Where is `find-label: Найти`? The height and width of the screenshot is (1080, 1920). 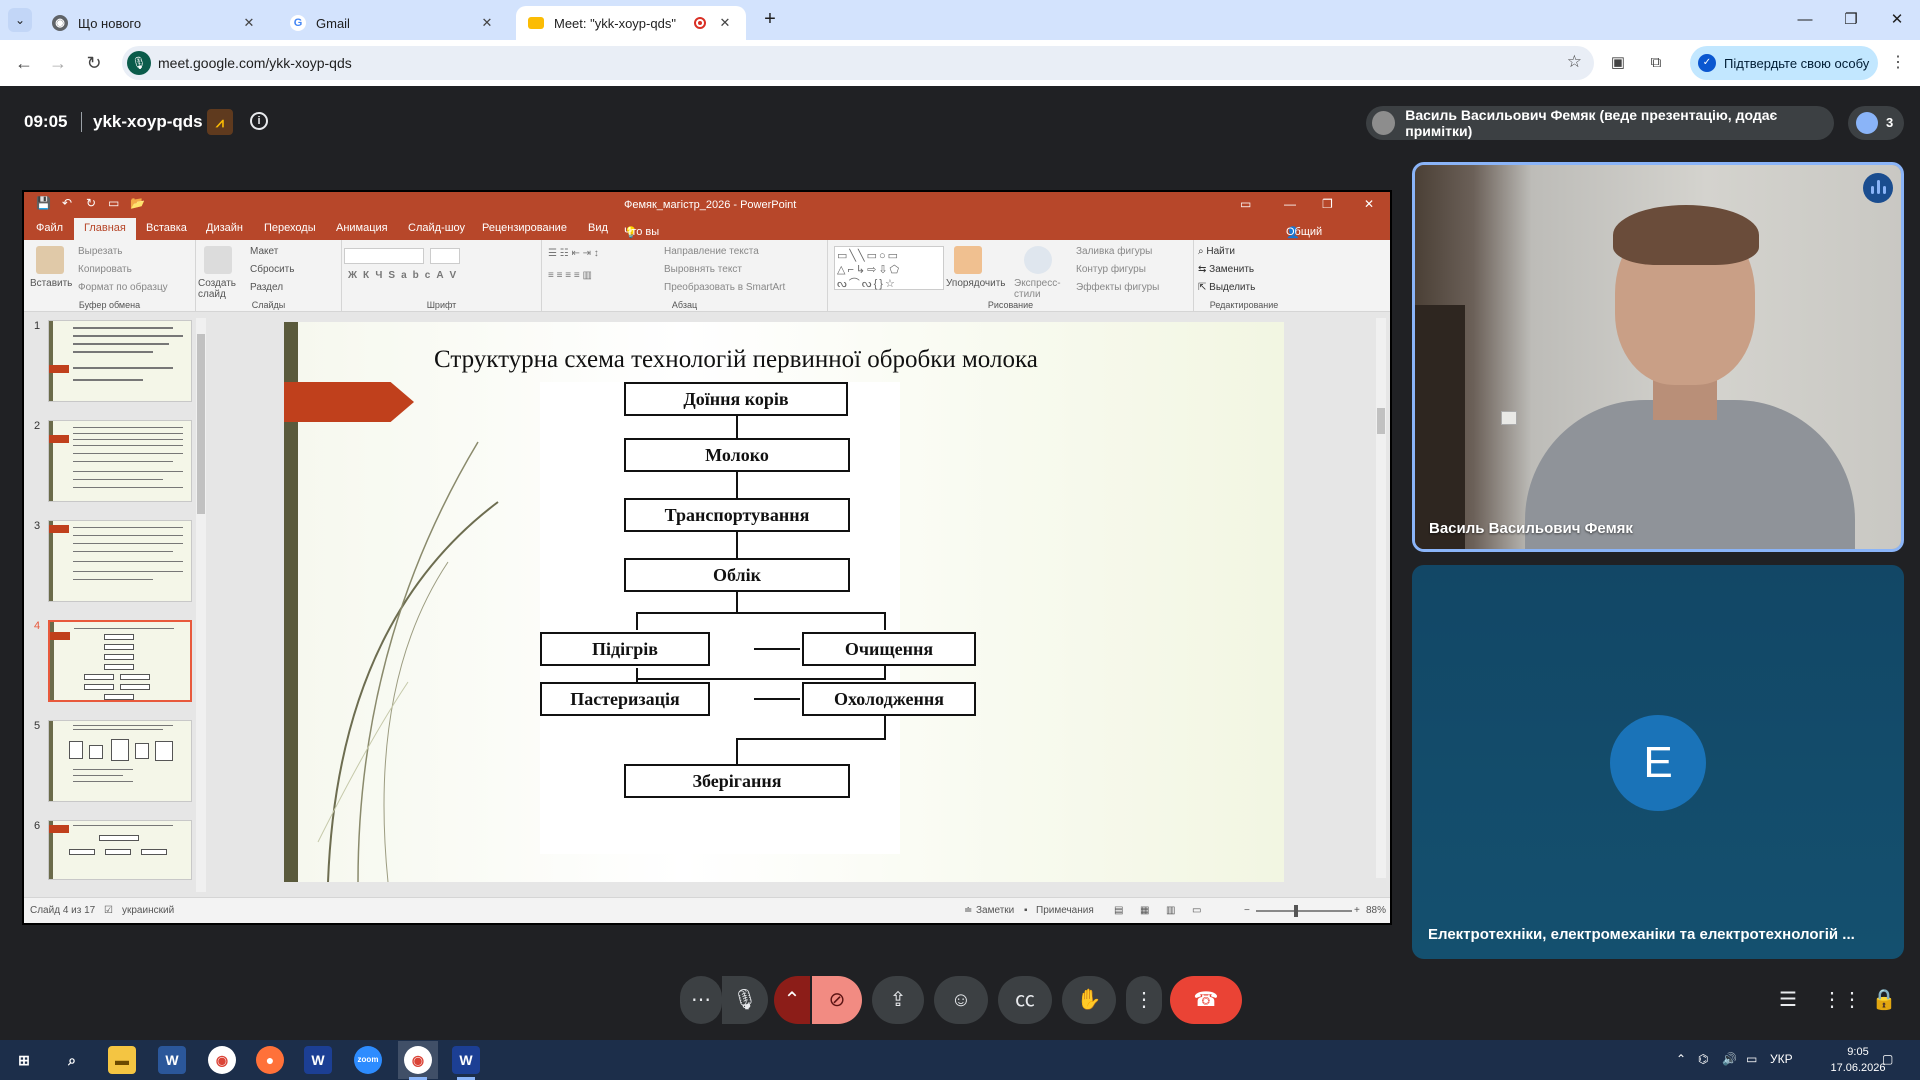 find-label: Найти is located at coordinates (1220, 251).